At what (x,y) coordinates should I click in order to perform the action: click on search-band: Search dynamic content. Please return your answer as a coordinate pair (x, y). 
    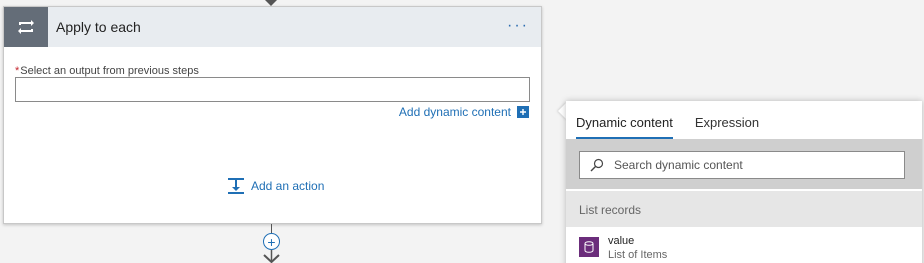
    Looking at the image, I should click on (744, 164).